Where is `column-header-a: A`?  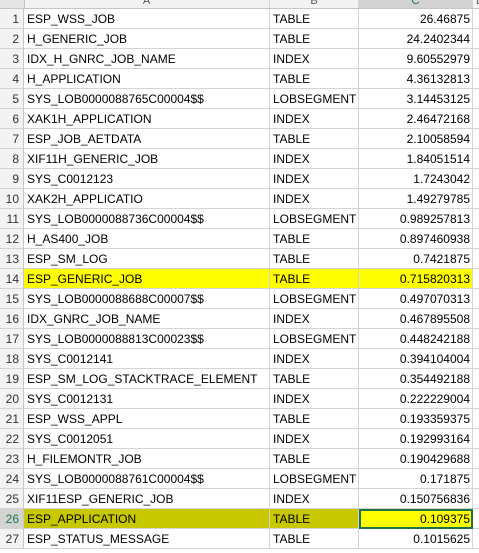 column-header-a: A is located at coordinates (147, 4).